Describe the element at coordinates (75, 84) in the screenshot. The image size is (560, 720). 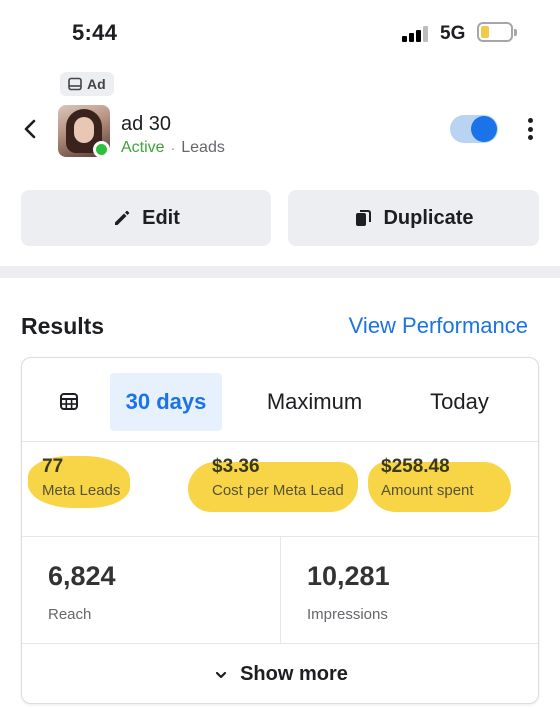
I see `ad-icon` at that location.